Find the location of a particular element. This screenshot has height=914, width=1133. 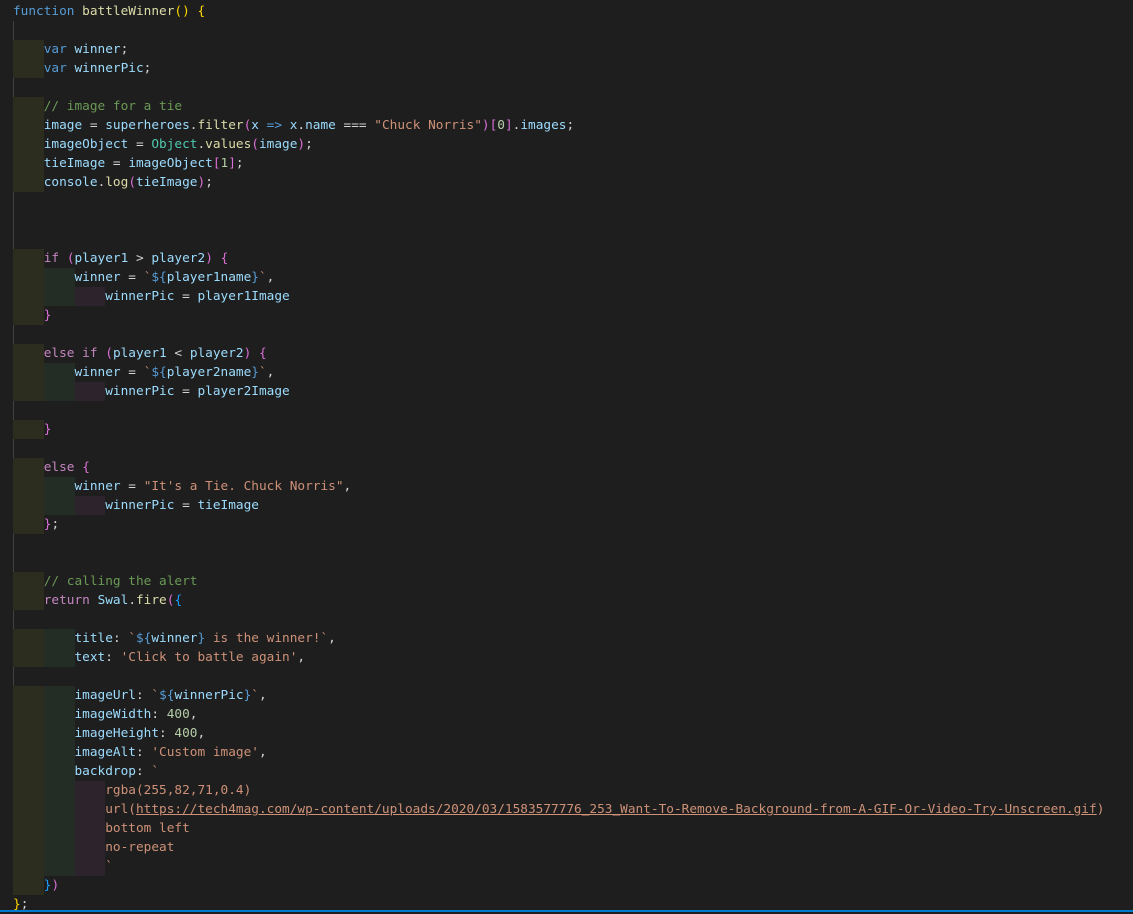

code-token: ( is located at coordinates (132, 182).